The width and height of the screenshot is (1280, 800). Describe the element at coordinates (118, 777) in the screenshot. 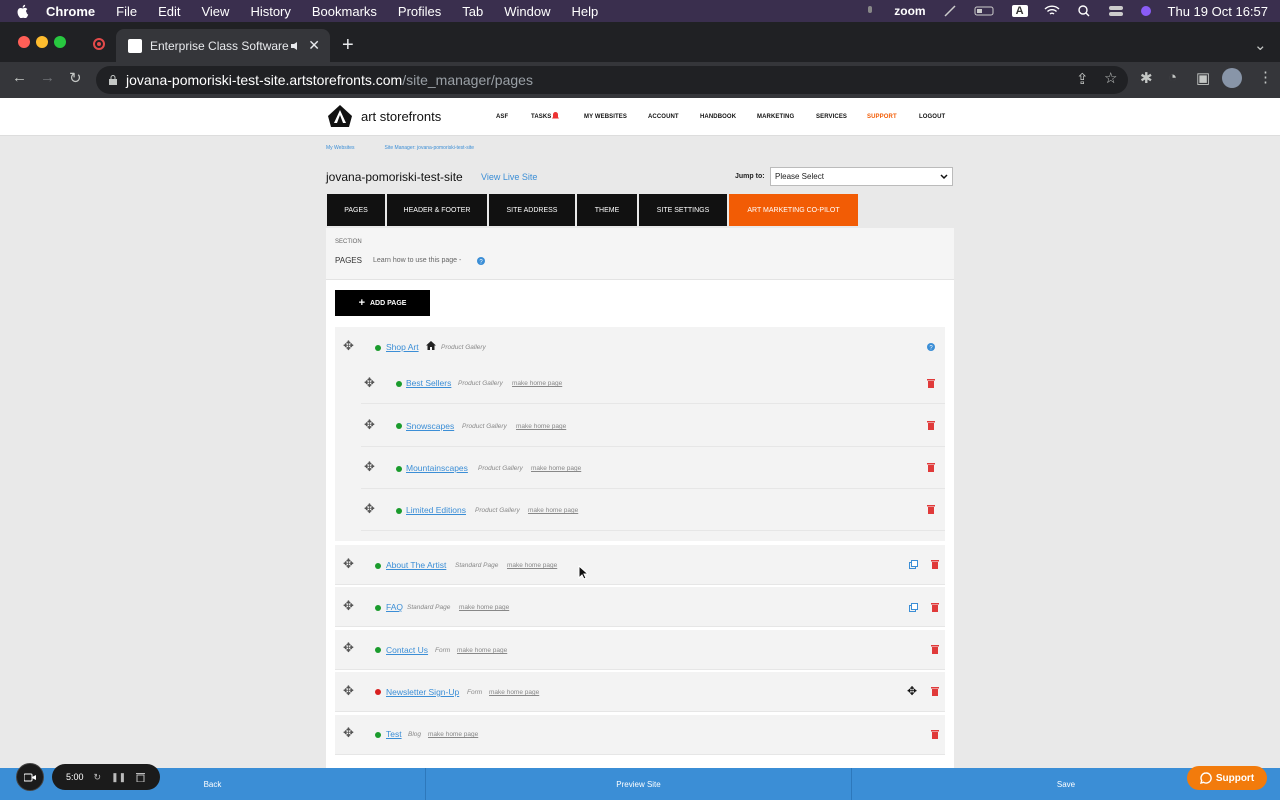

I see `pause-icon: ❚❚` at that location.